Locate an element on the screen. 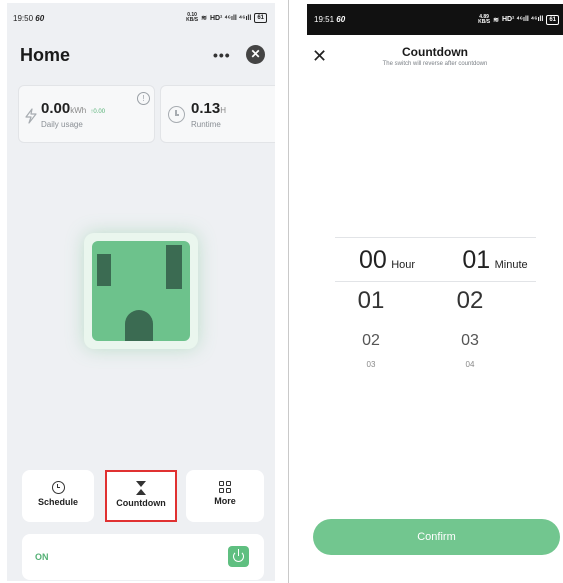 The image size is (563, 583). runtime-value: 0.13H is located at coordinates (208, 108).